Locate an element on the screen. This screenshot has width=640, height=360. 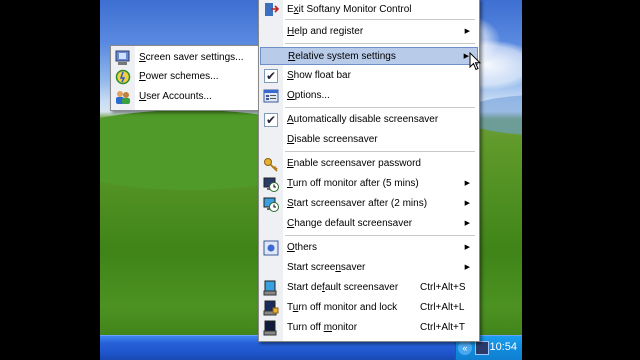
menu-item-13: Start default screensaver Ctrl+Alt+S is located at coordinates (369, 288).